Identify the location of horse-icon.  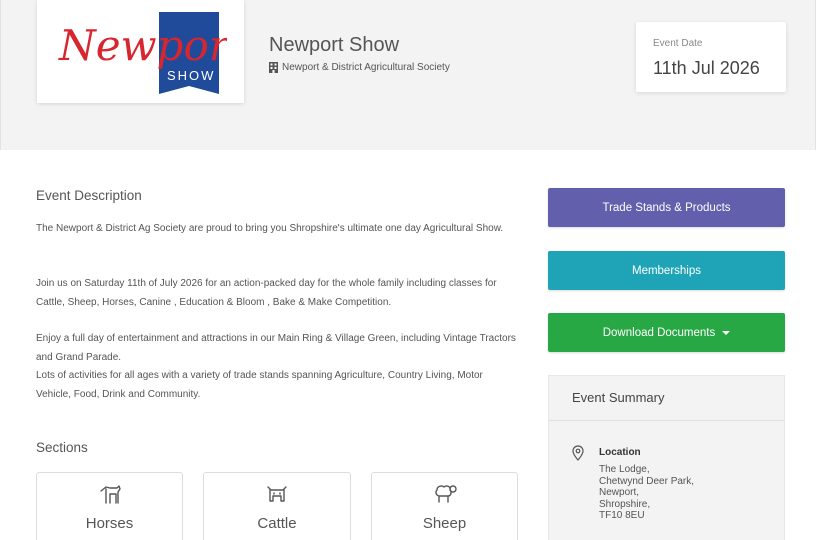
(110, 494).